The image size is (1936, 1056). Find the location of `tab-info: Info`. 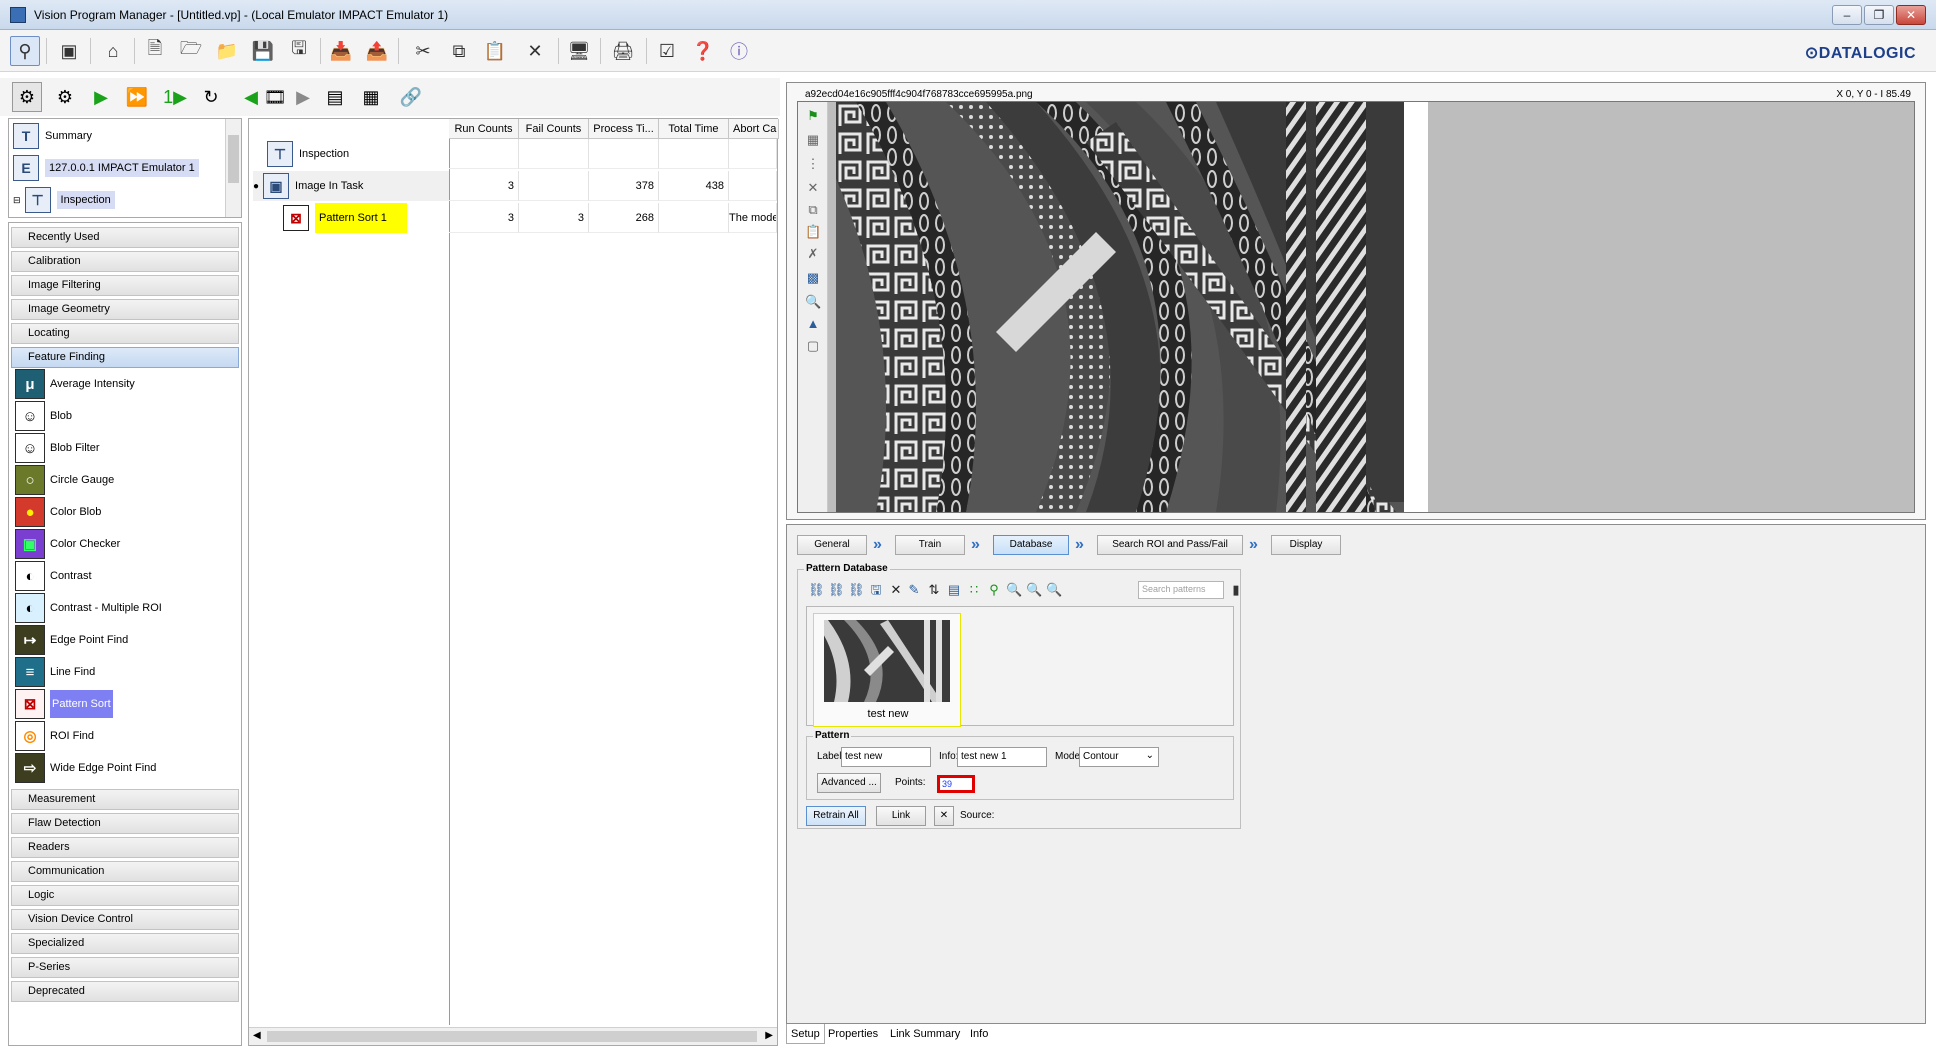

tab-info: Info is located at coordinates (979, 1034).